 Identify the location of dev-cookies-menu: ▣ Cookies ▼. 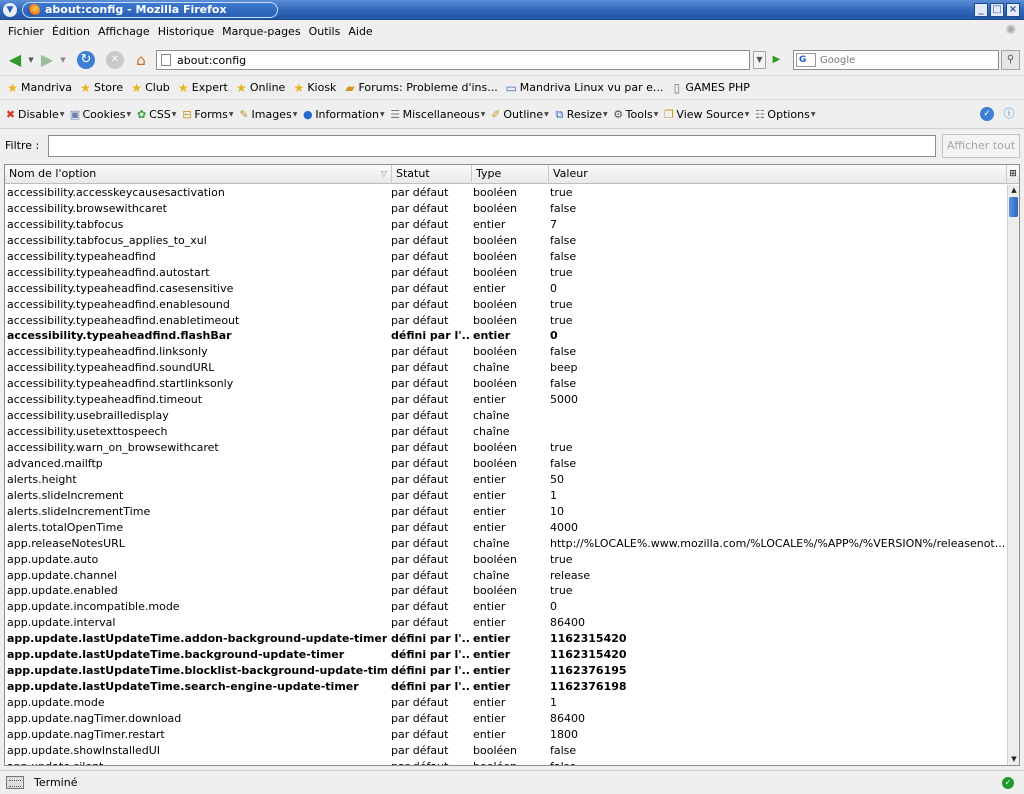
(99, 114).